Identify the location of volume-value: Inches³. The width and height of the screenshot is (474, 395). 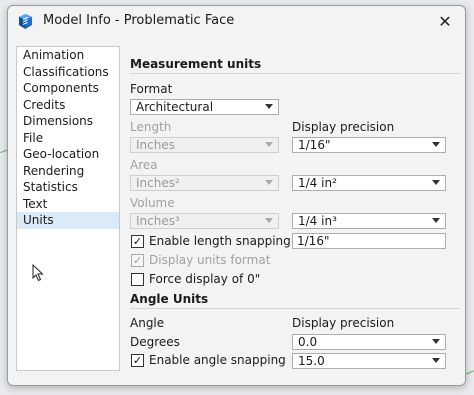
(158, 221).